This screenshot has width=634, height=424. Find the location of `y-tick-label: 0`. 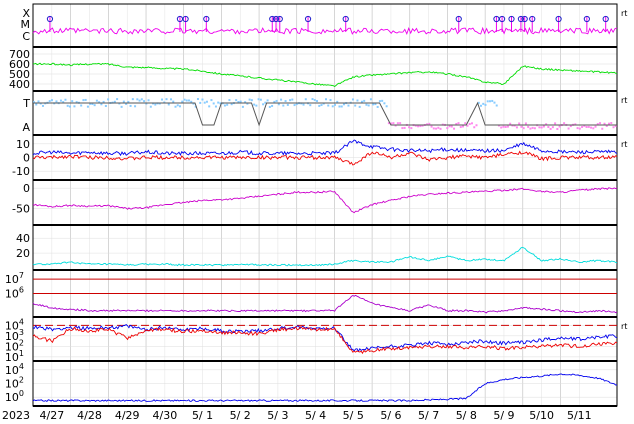

y-tick-label: 0 is located at coordinates (26, 188).